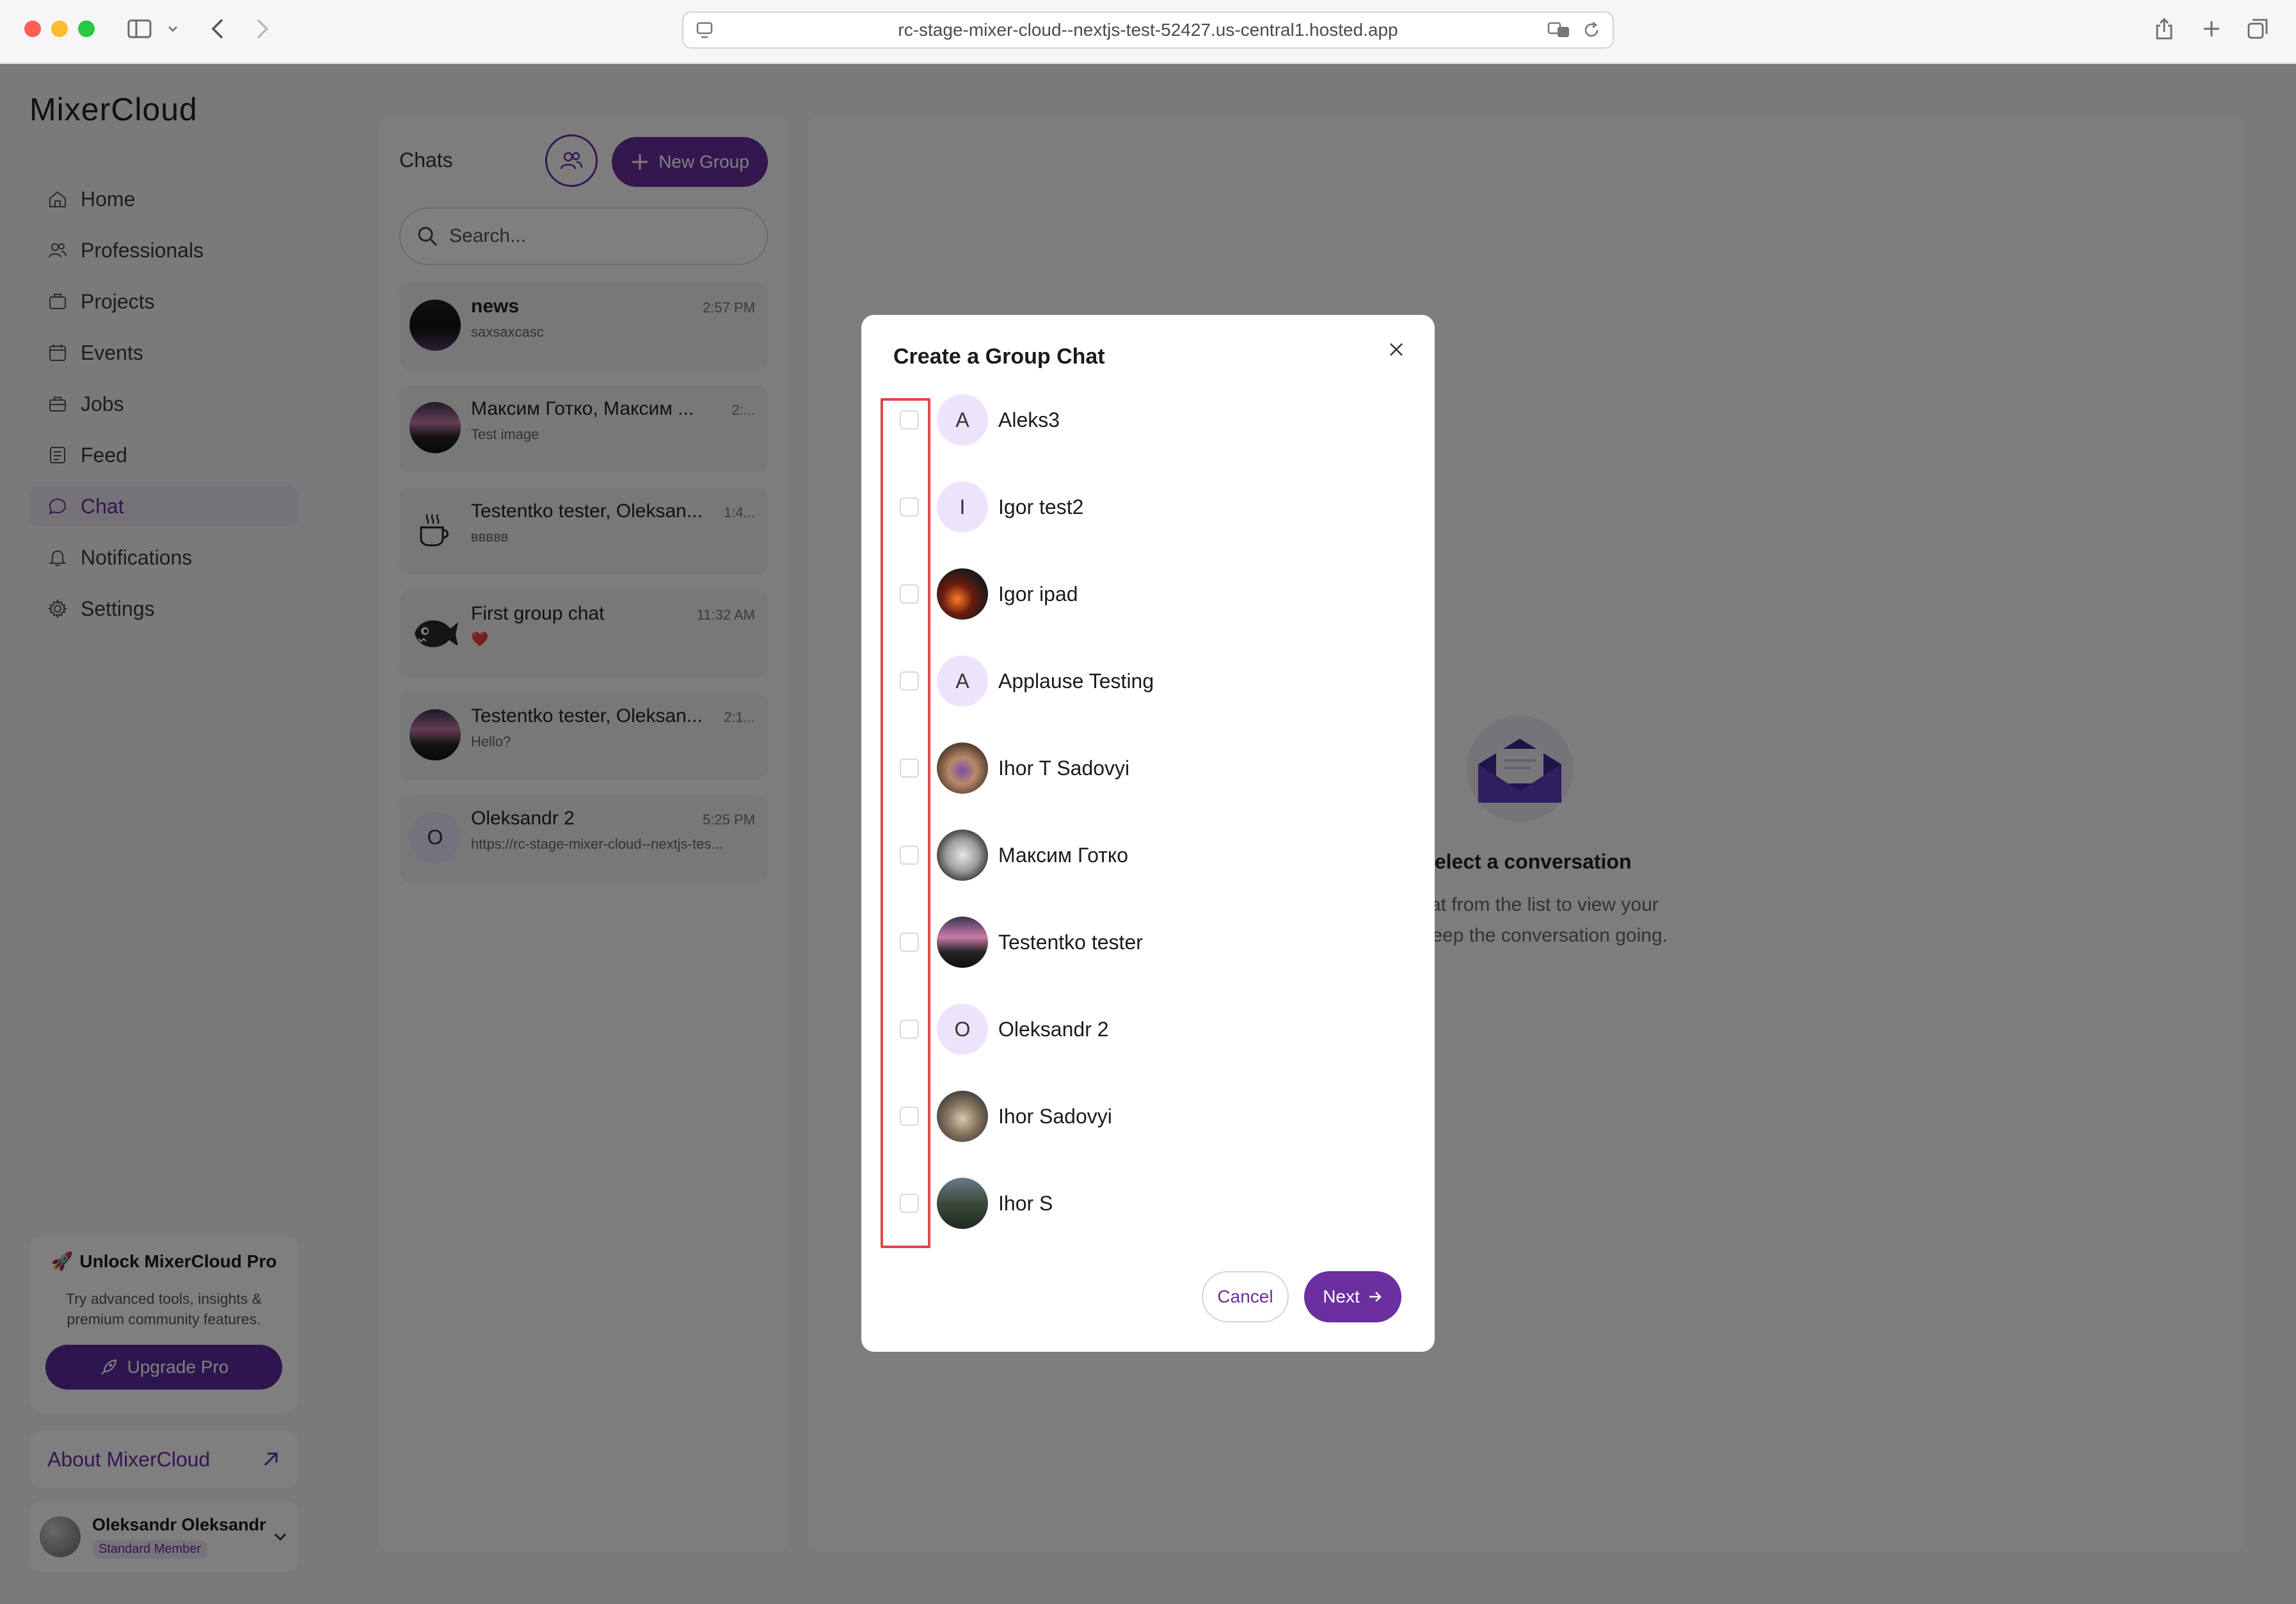 This screenshot has width=2296, height=1604. I want to click on maximize-window-button, so click(86, 28).